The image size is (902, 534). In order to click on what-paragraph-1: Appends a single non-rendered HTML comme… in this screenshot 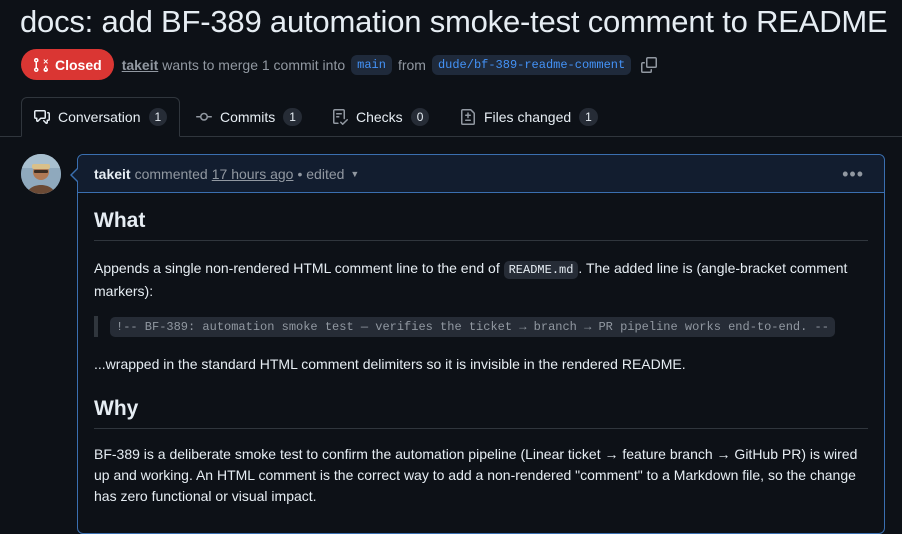, I will do `click(481, 280)`.